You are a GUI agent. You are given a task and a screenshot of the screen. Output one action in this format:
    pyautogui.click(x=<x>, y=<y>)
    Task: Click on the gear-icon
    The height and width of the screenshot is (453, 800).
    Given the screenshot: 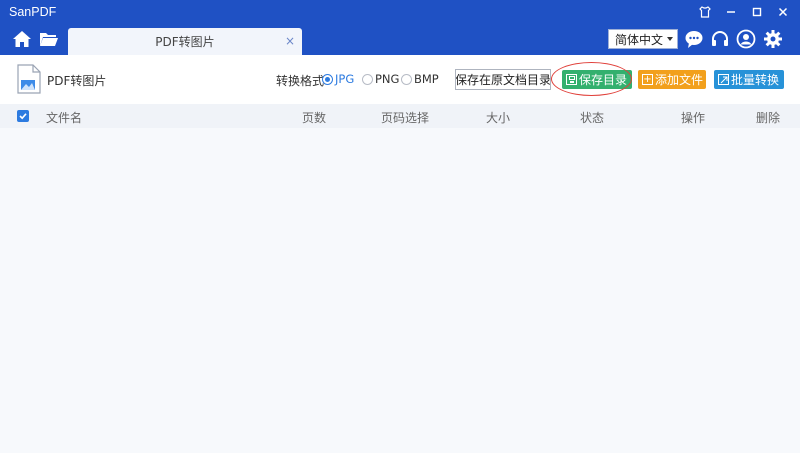 What is the action you would take?
    pyautogui.click(x=773, y=39)
    